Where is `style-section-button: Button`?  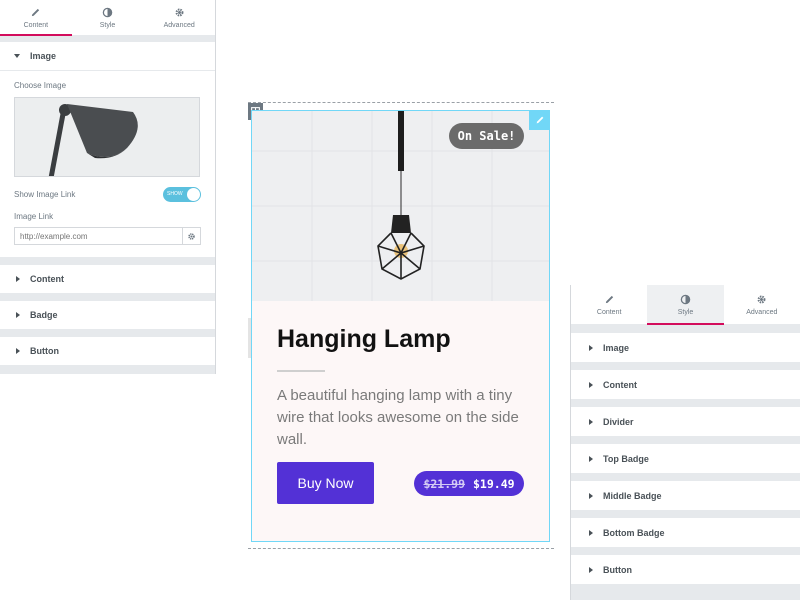
style-section-button: Button is located at coordinates (685, 569).